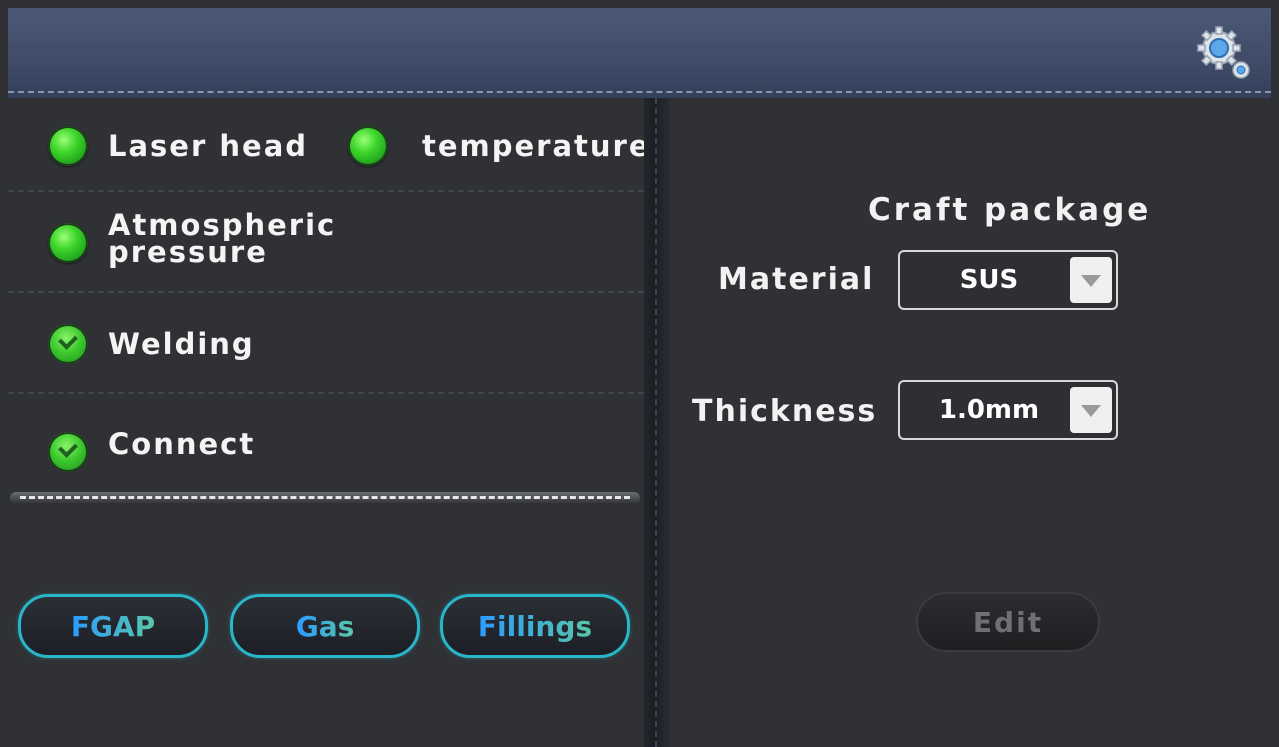 The width and height of the screenshot is (1279, 747). What do you see at coordinates (1010, 210) in the screenshot?
I see `craft-package-title: Craft package` at bounding box center [1010, 210].